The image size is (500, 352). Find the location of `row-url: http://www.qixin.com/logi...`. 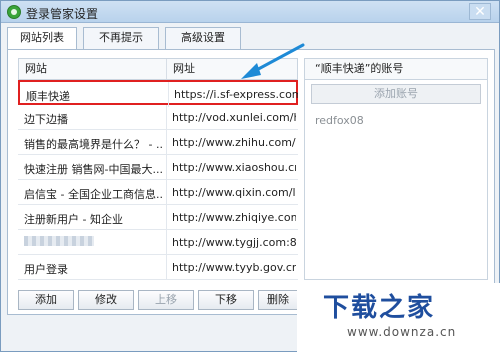

row-url: http://www.qixin.com/logi... is located at coordinates (234, 192).